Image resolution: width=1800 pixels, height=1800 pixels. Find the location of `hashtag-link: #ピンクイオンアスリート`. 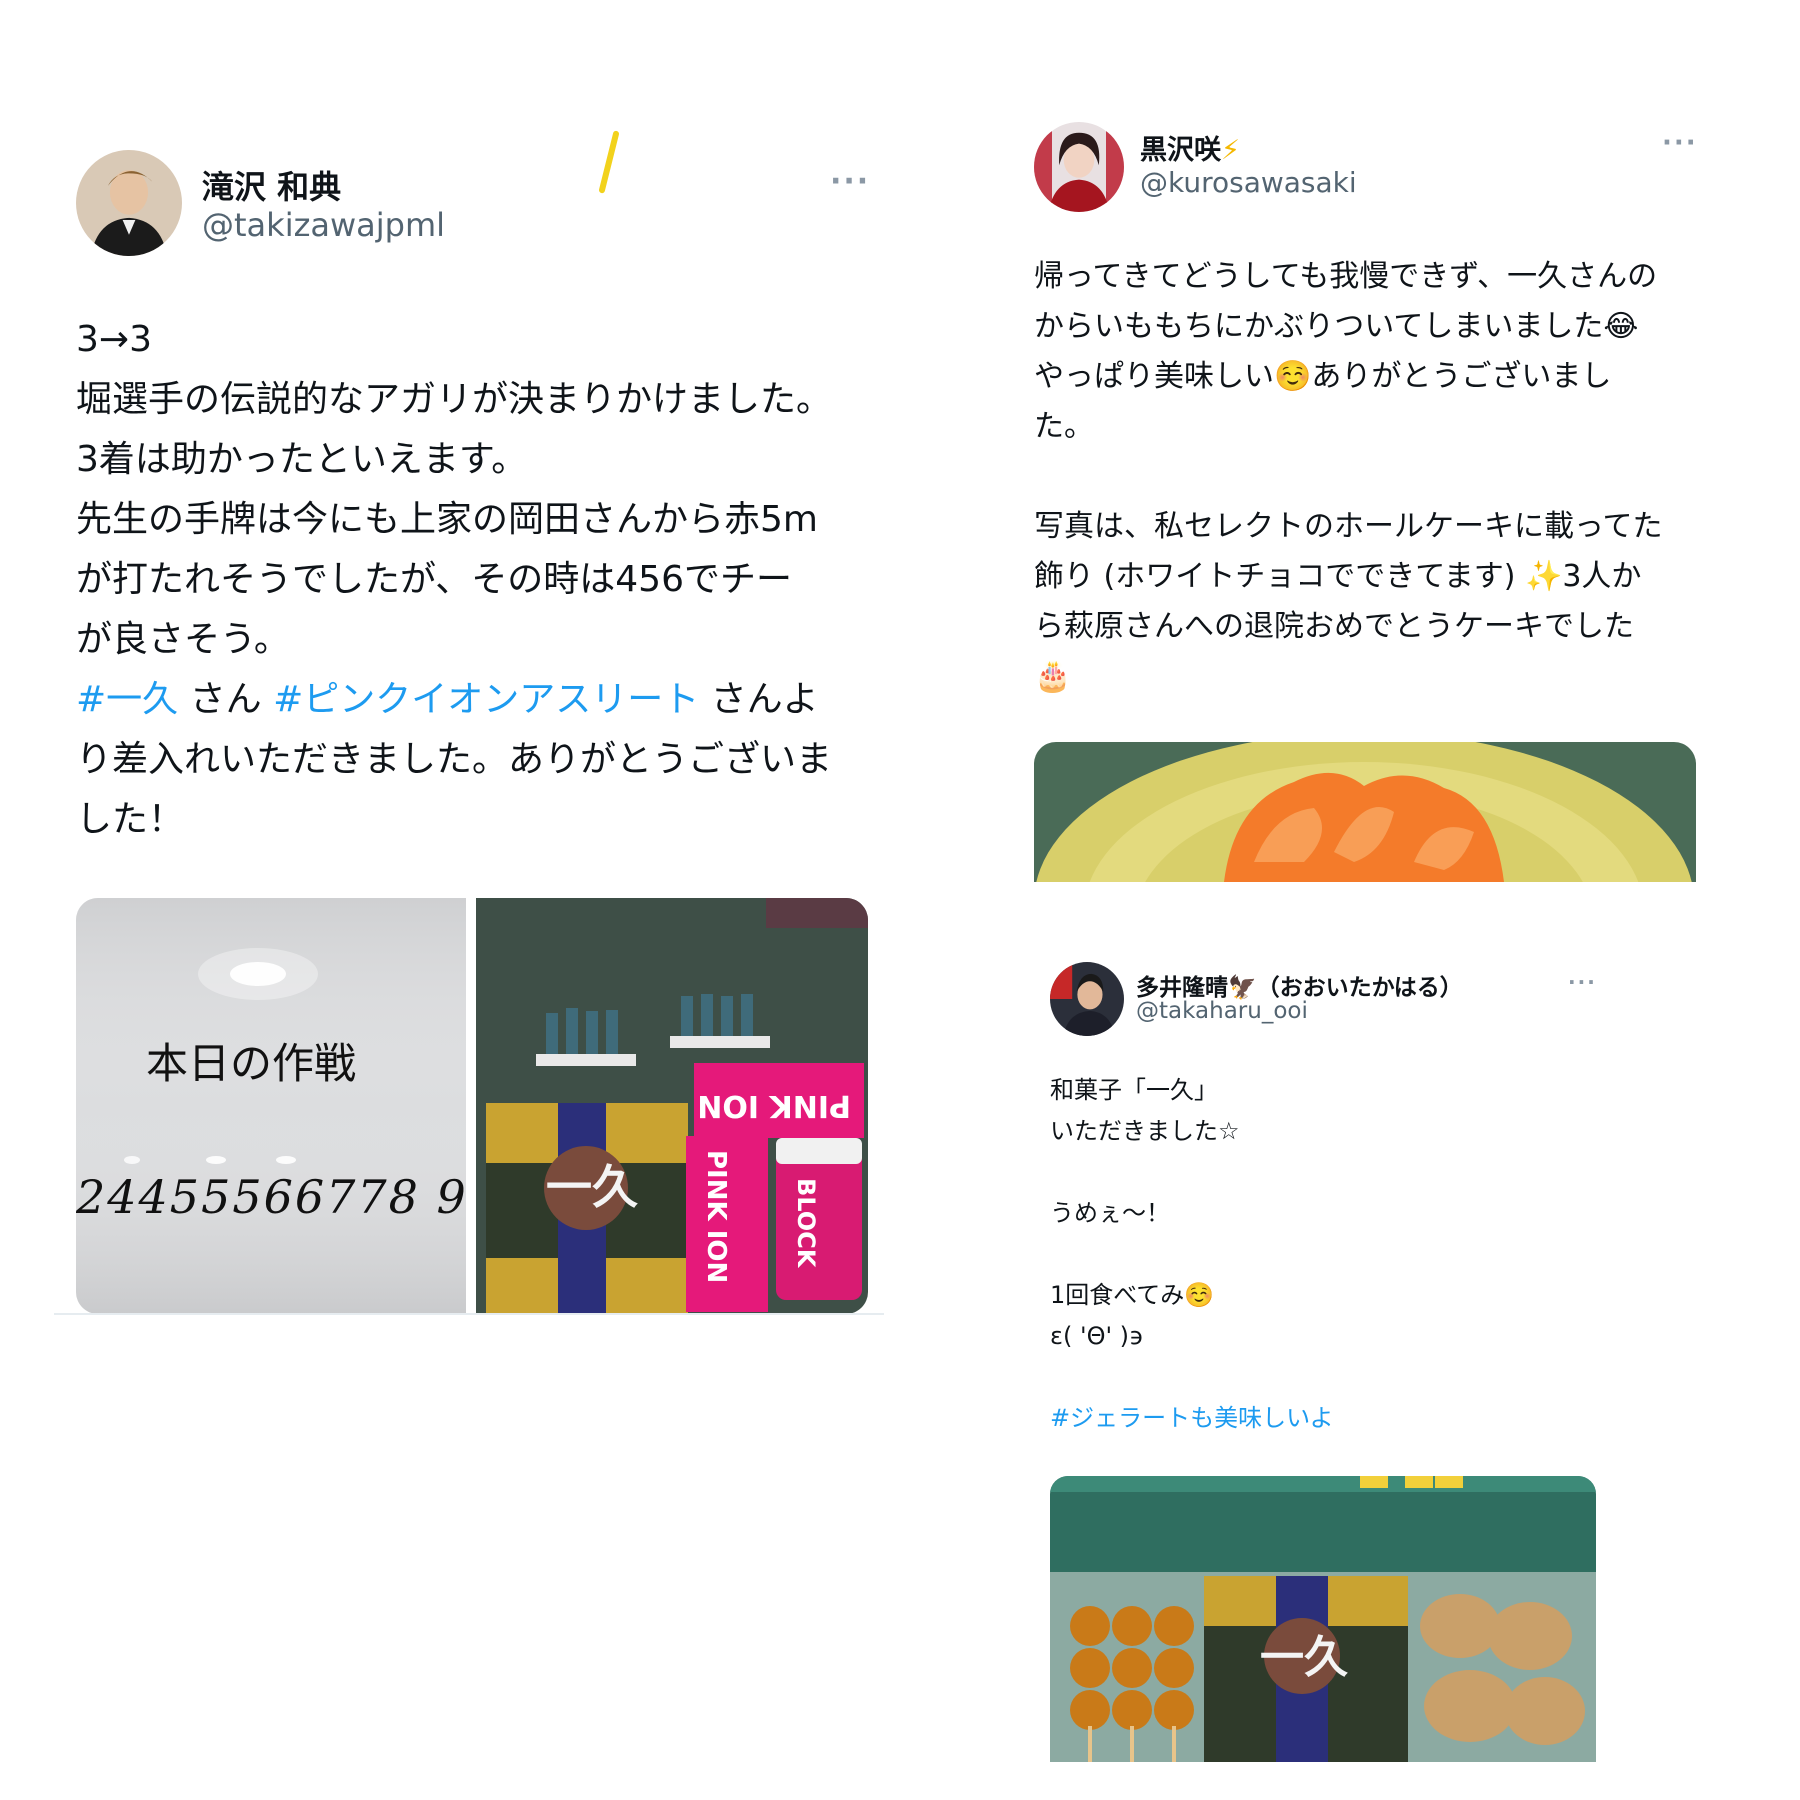

hashtag-link: #ピンクイオンアスリート is located at coordinates (486, 699).